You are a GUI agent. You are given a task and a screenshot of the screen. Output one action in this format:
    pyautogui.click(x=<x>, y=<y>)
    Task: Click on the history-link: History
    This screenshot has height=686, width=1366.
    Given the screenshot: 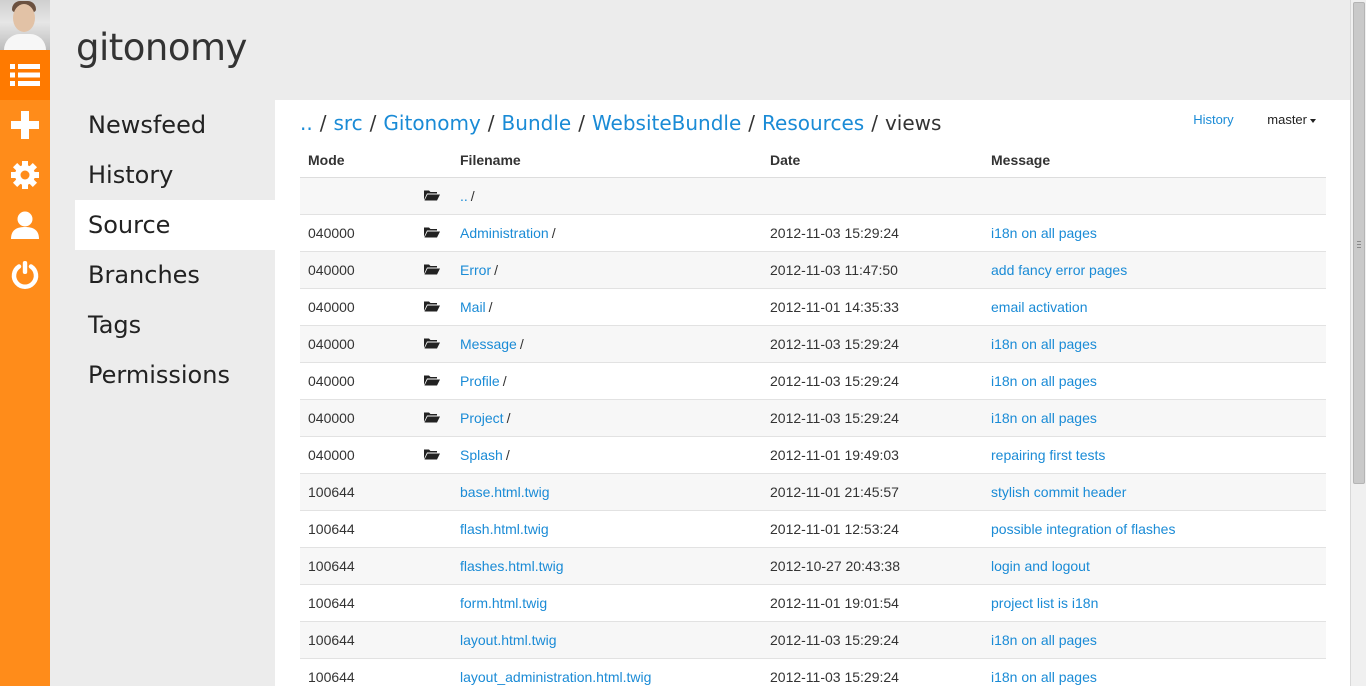 What is the action you would take?
    pyautogui.click(x=1213, y=119)
    